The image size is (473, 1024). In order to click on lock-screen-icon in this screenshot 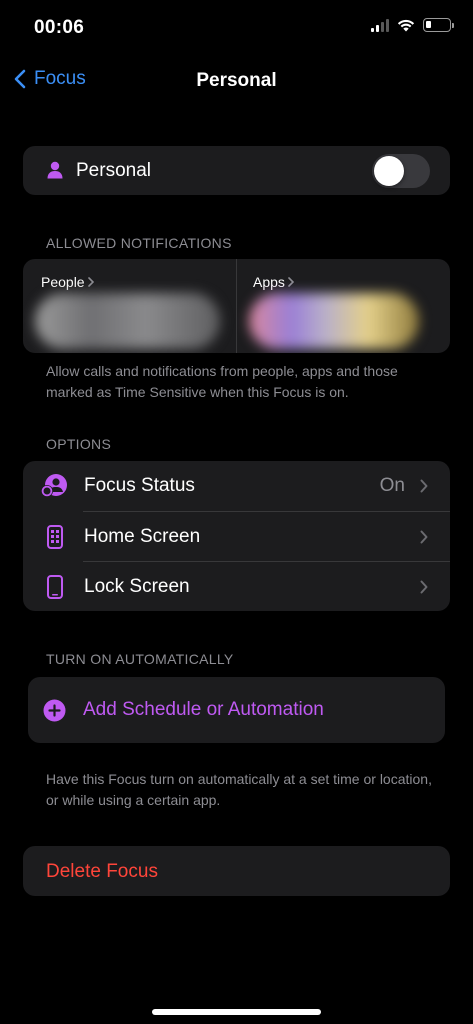, I will do `click(55, 587)`.